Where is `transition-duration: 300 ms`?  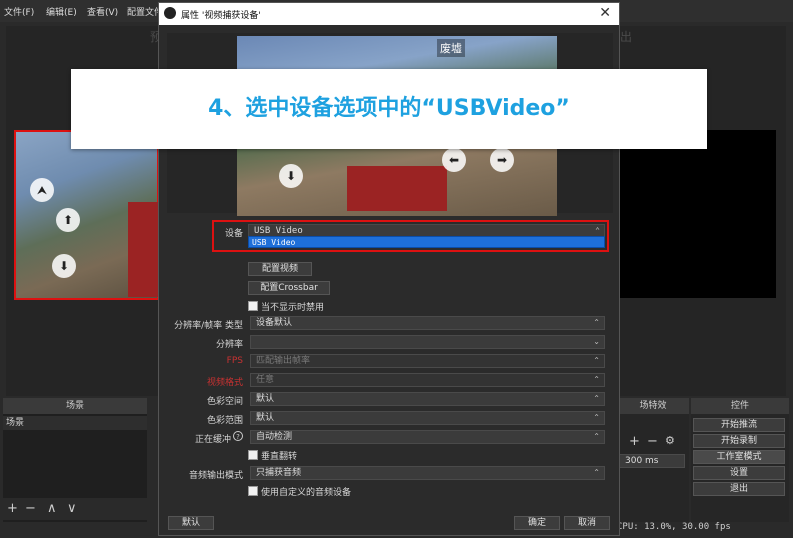
transition-duration: 300 ms is located at coordinates (652, 461).